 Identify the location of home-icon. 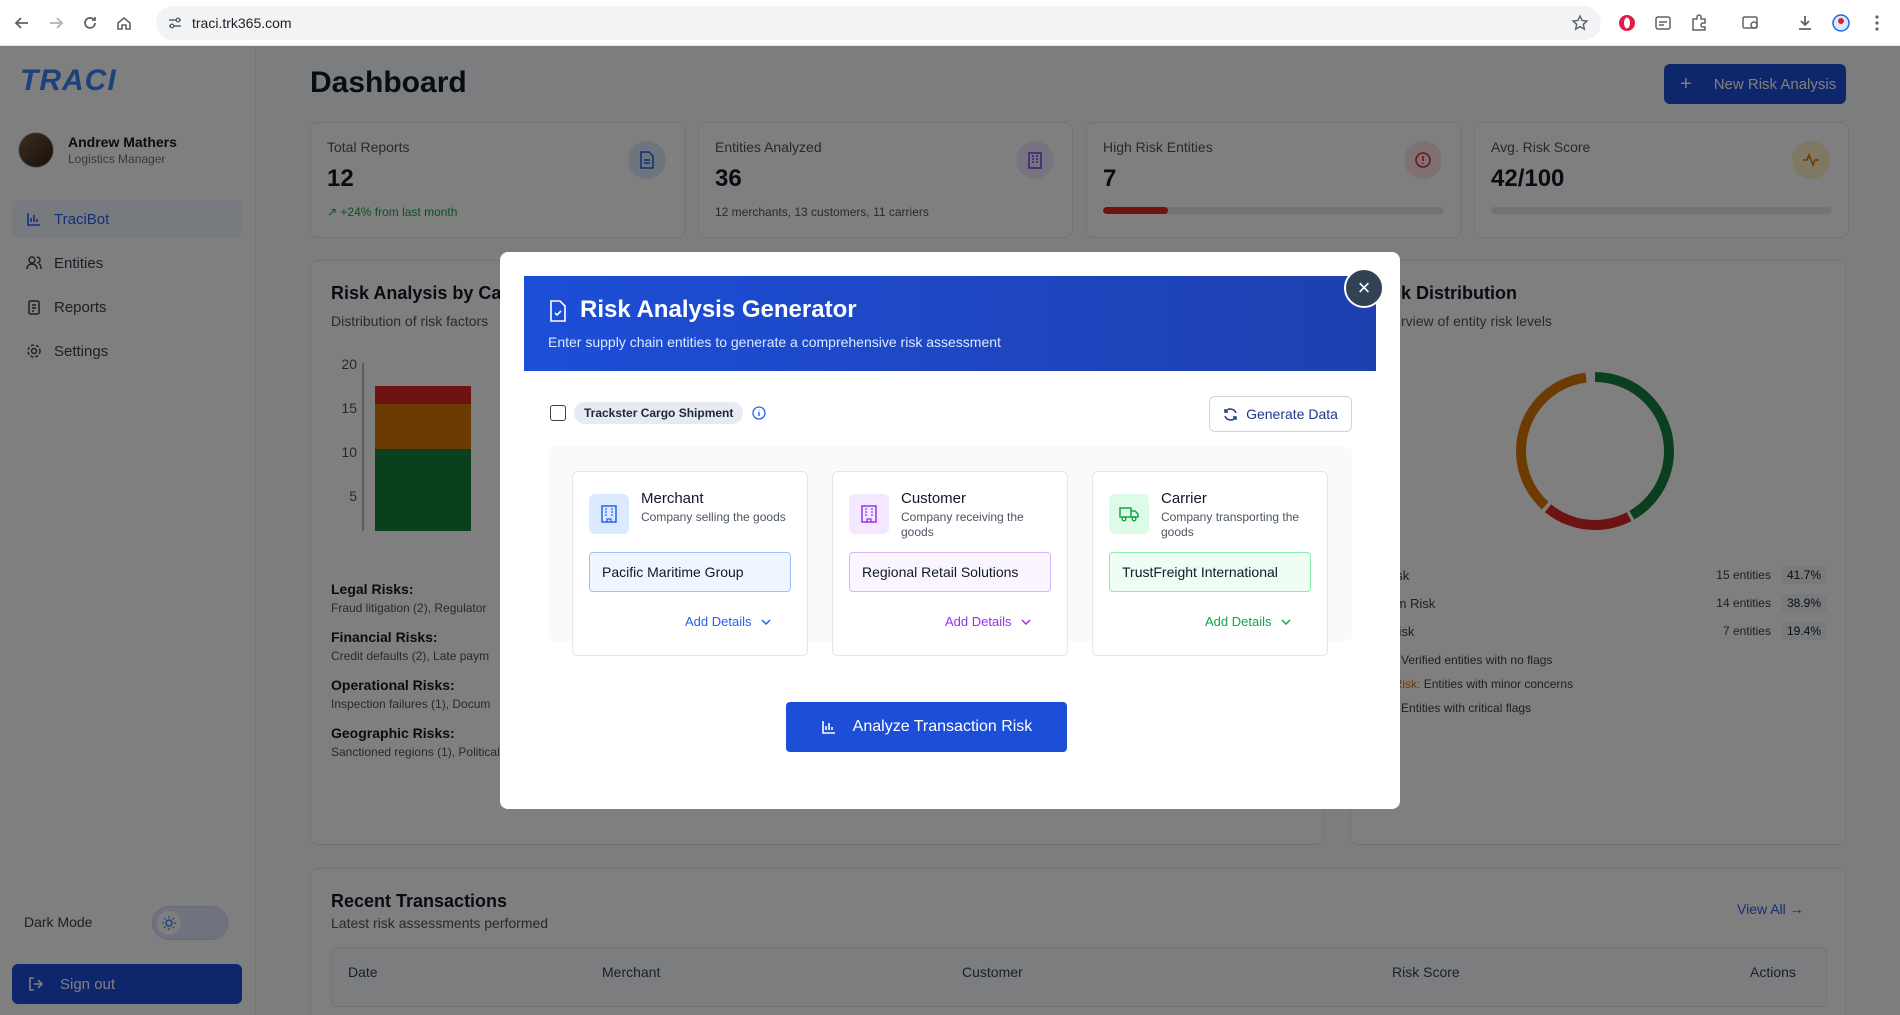
(124, 23).